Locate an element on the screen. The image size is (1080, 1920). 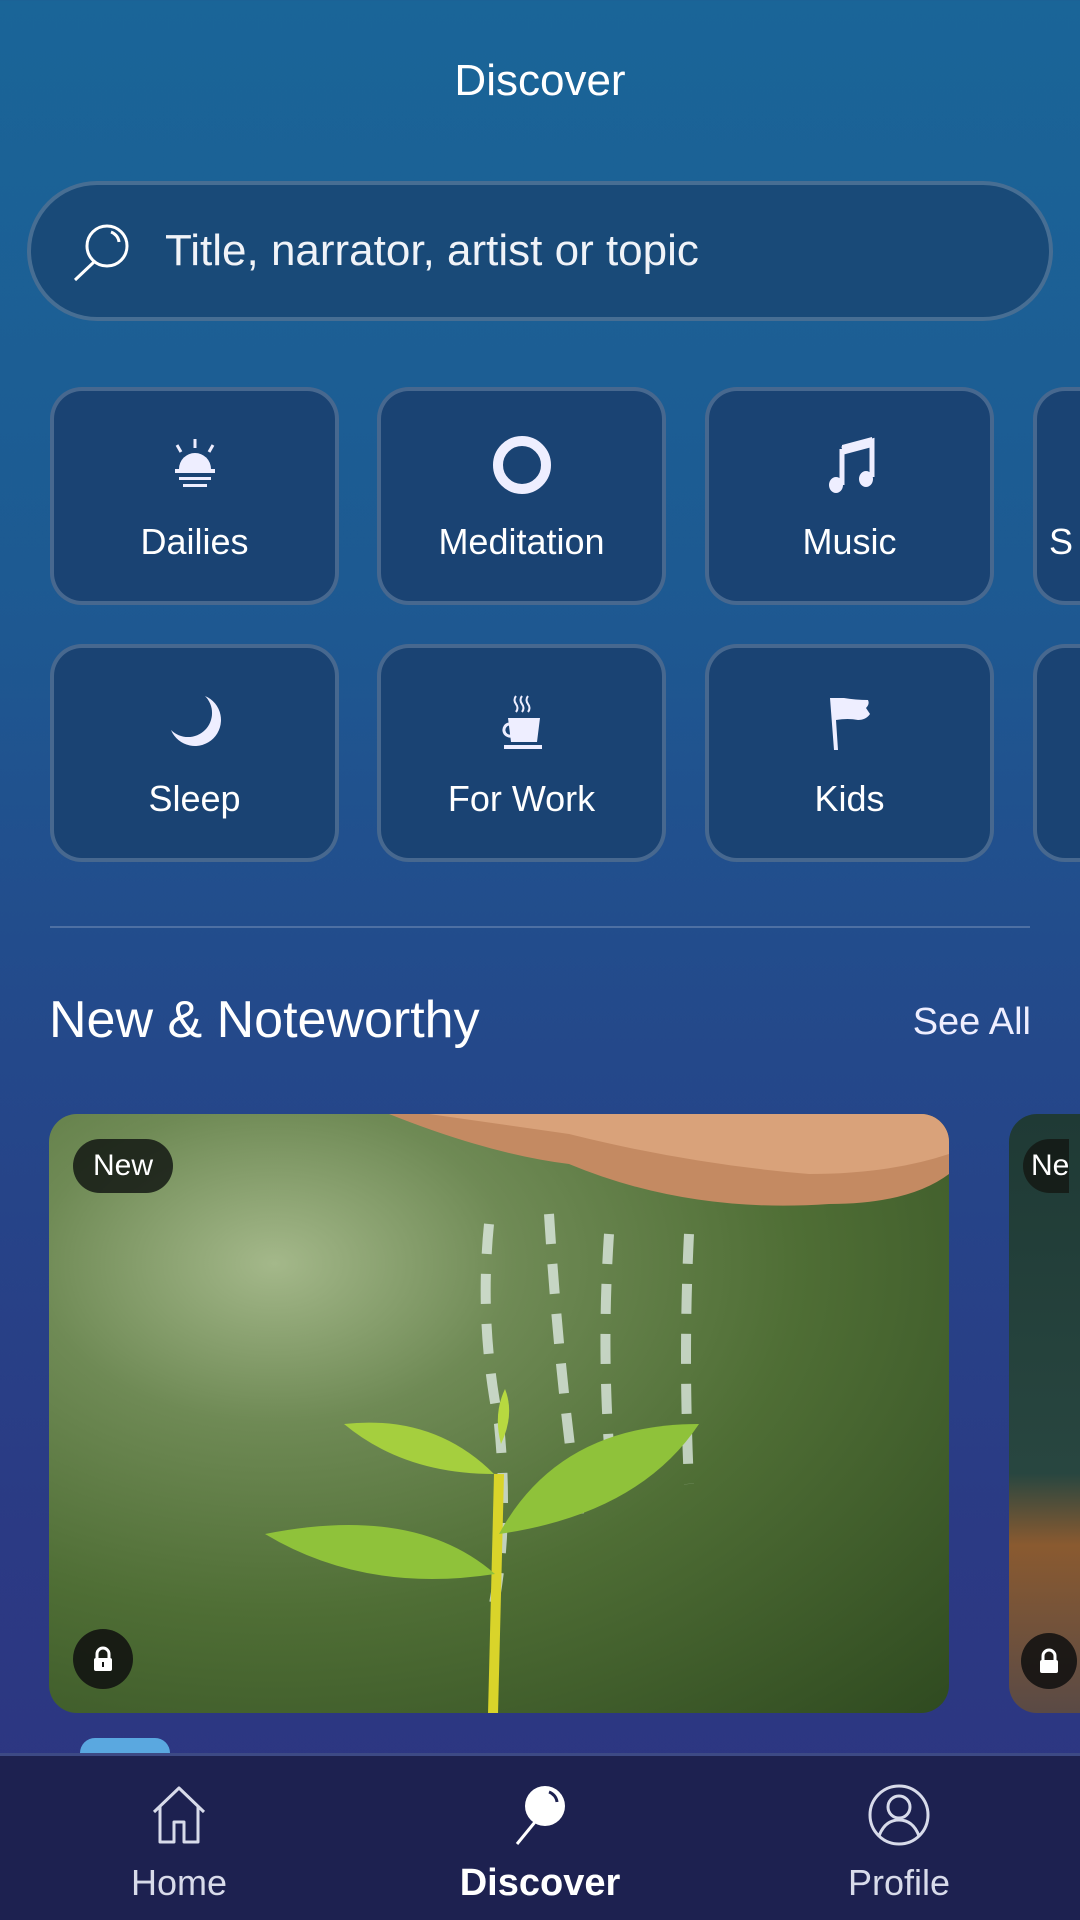
tab-label: Profile is located at coordinates (899, 1882).